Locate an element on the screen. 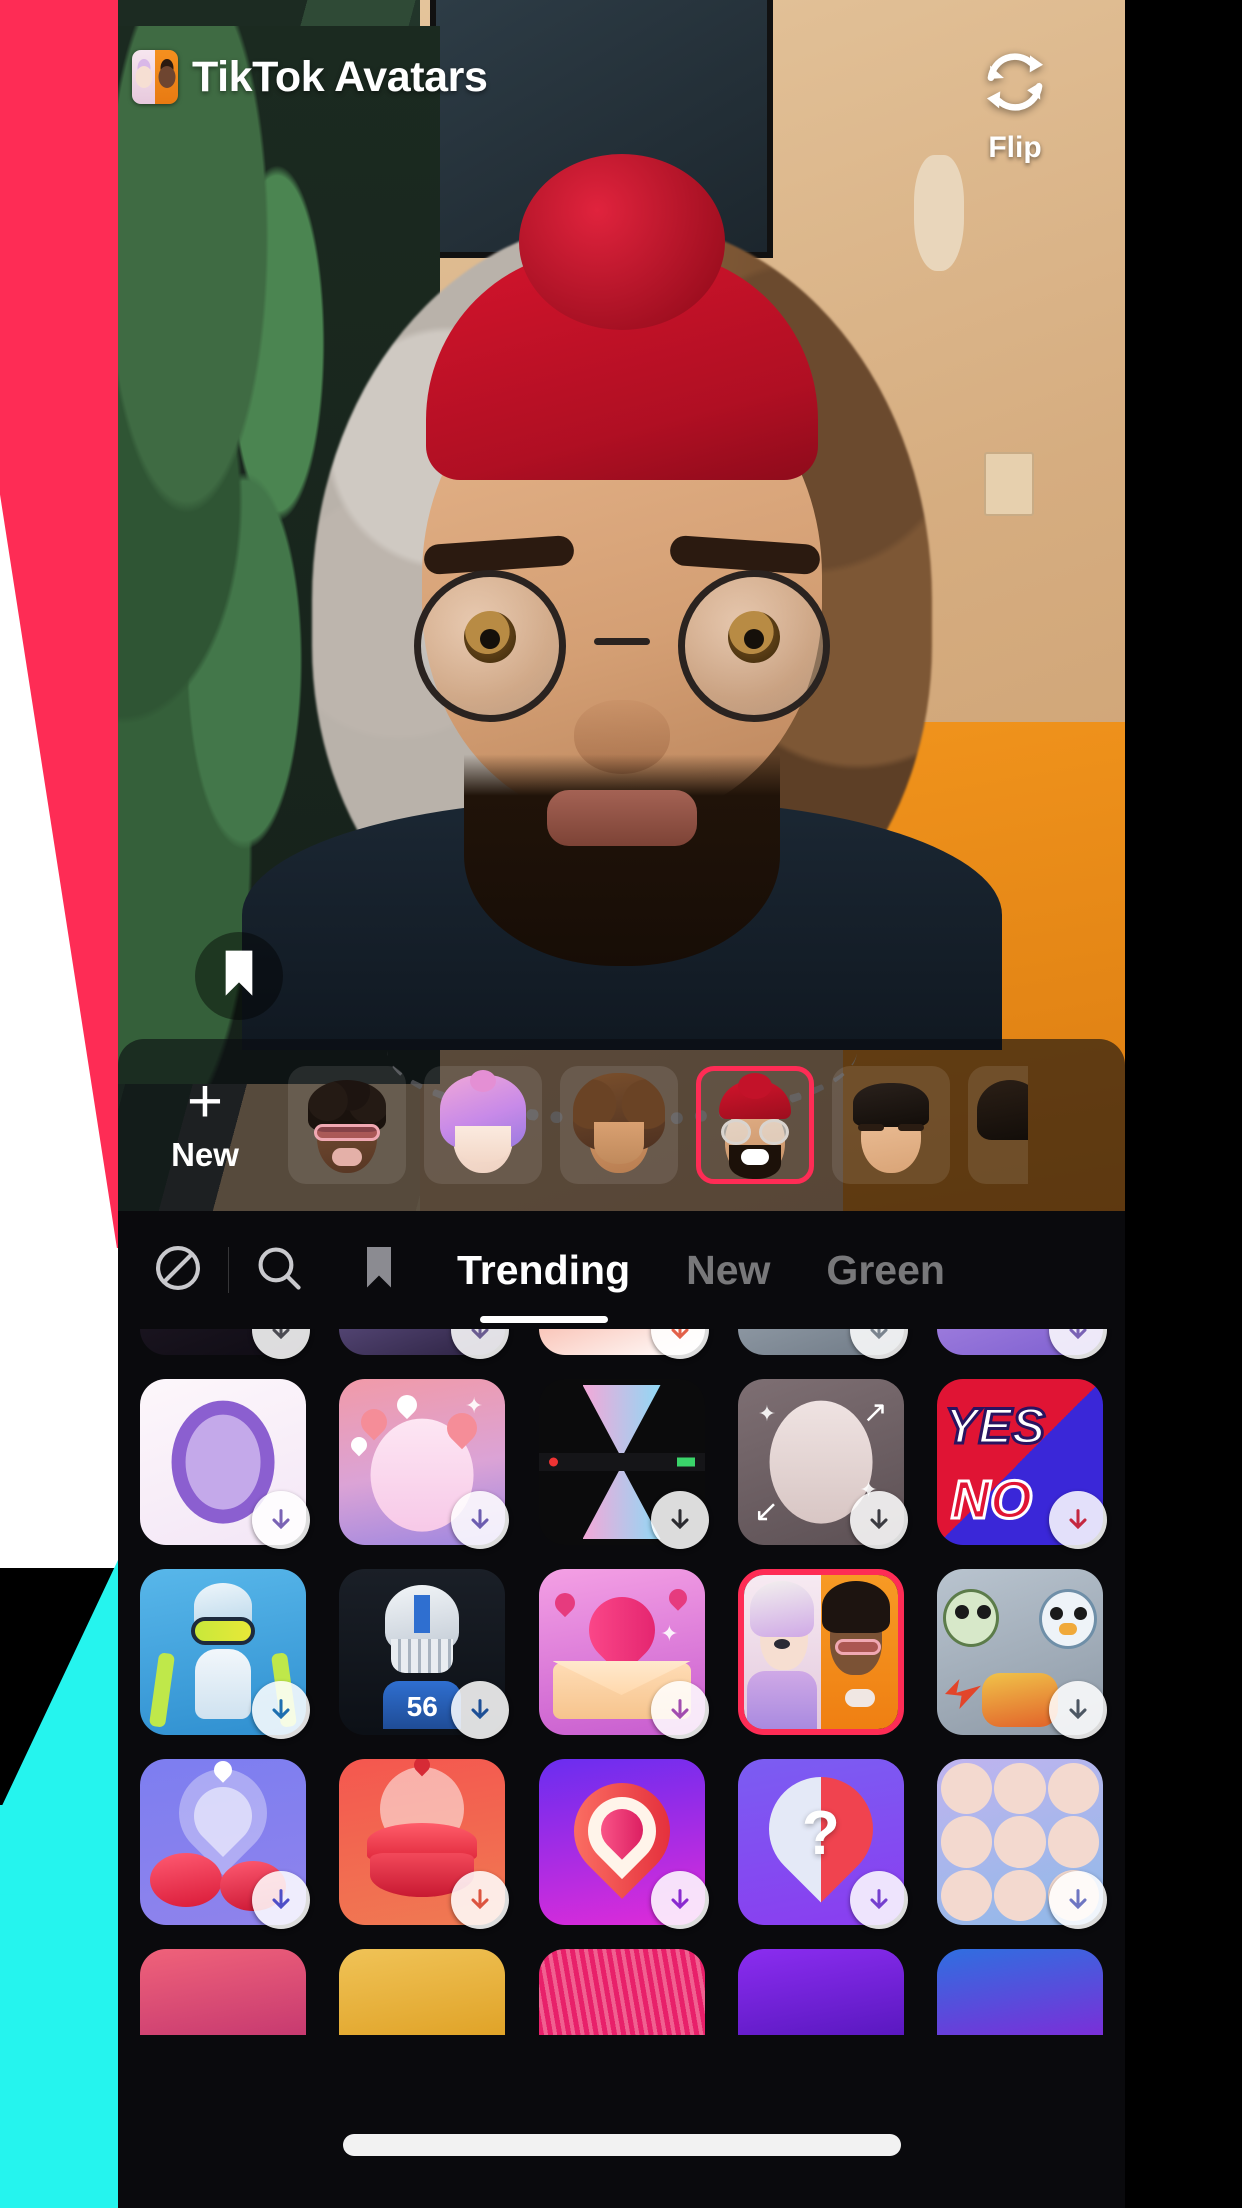  effects-tab-bar: Trending New Green is located at coordinates (621, 1270).